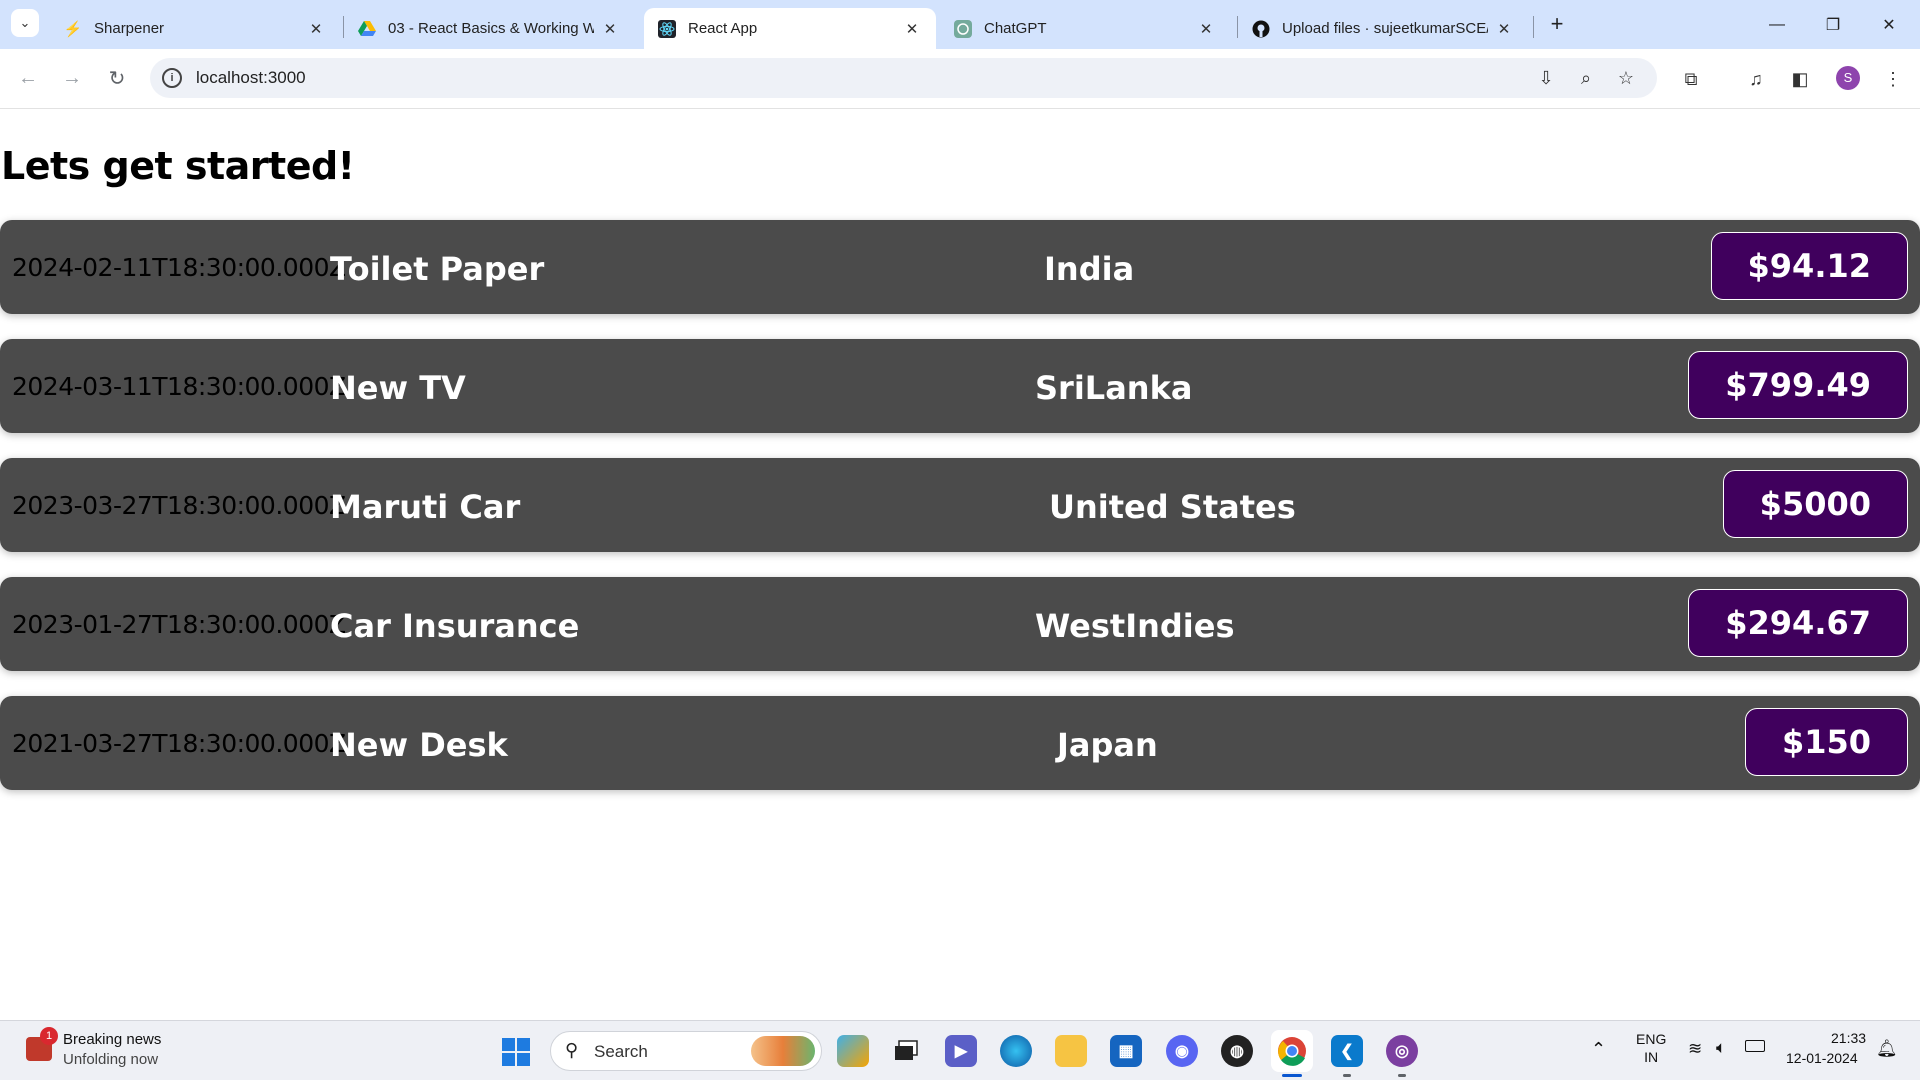 Image resolution: width=1920 pixels, height=1080 pixels. I want to click on install-app-icon: ⇩, so click(1546, 78).